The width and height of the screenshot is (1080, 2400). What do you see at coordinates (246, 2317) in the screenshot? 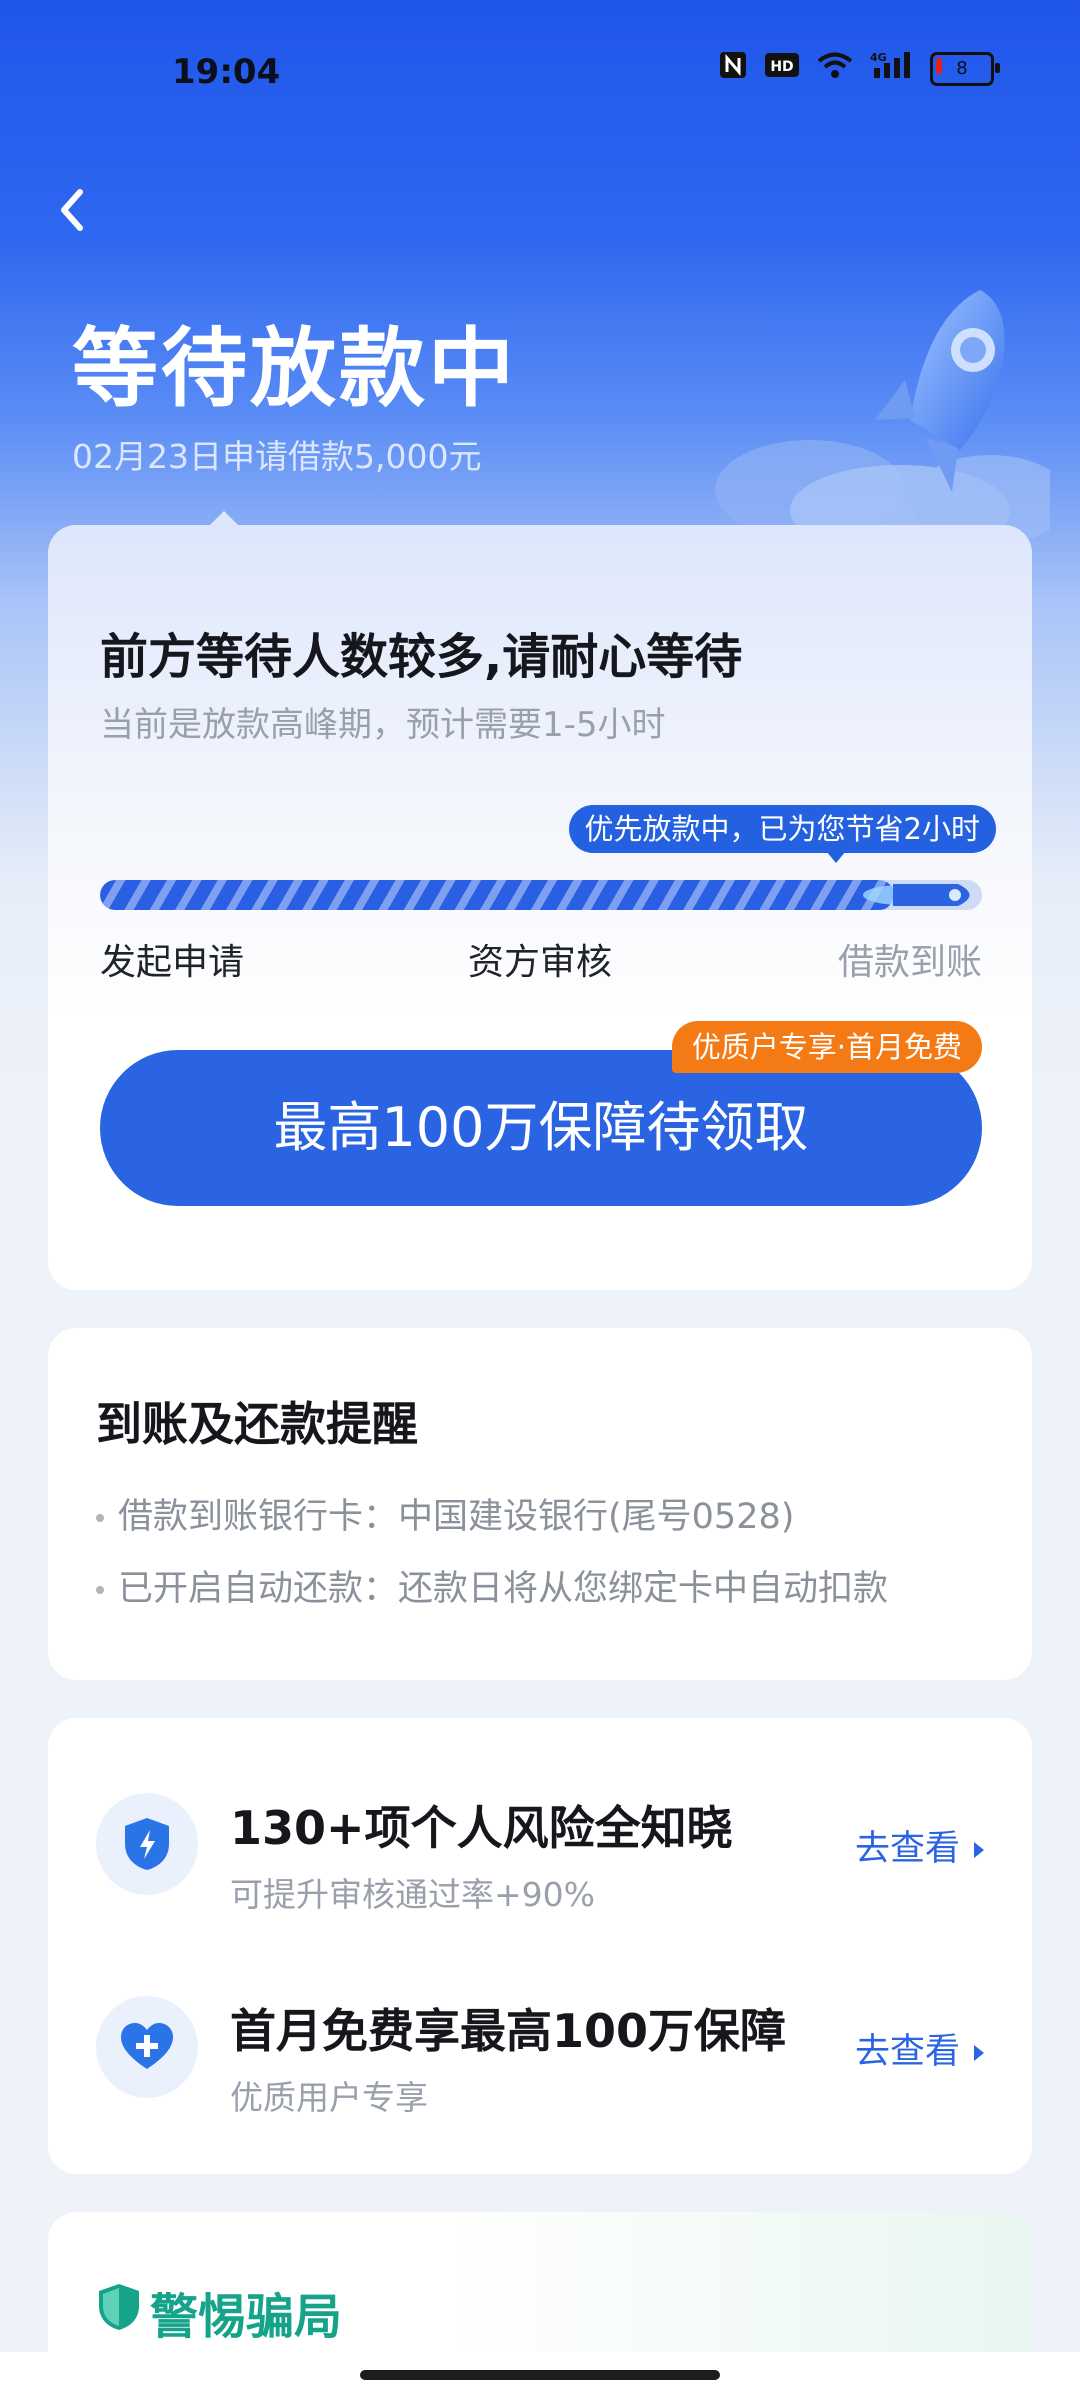
I see `fraud-warning-heading: 警惕骗局` at bounding box center [246, 2317].